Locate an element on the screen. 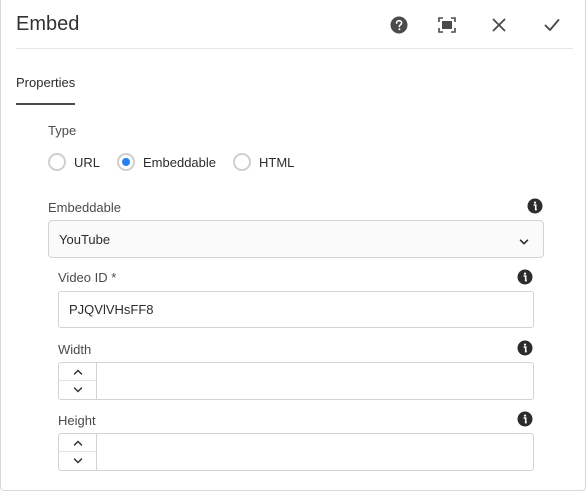 This screenshot has width=588, height=491. height-stepper is located at coordinates (78, 452).